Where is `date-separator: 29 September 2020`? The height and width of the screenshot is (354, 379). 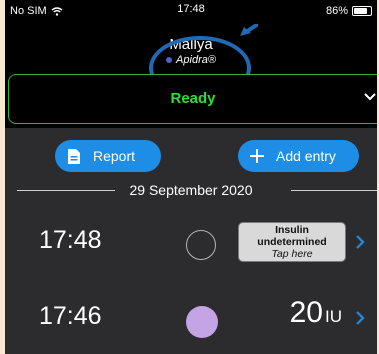 date-separator: 29 September 2020 is located at coordinates (191, 190).